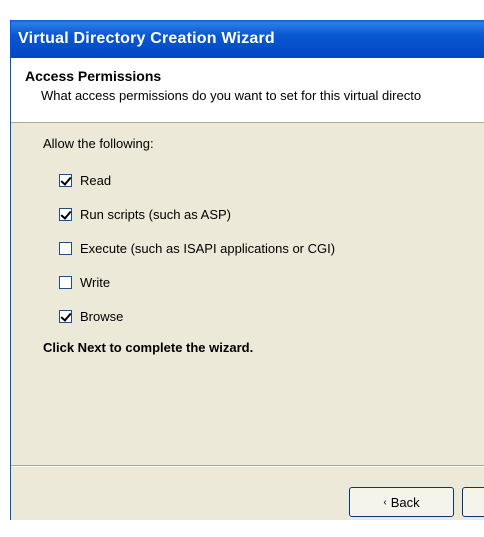 Image resolution: width=484 pixels, height=537 pixels. What do you see at coordinates (65, 282) in the screenshot?
I see `write-checkbox` at bounding box center [65, 282].